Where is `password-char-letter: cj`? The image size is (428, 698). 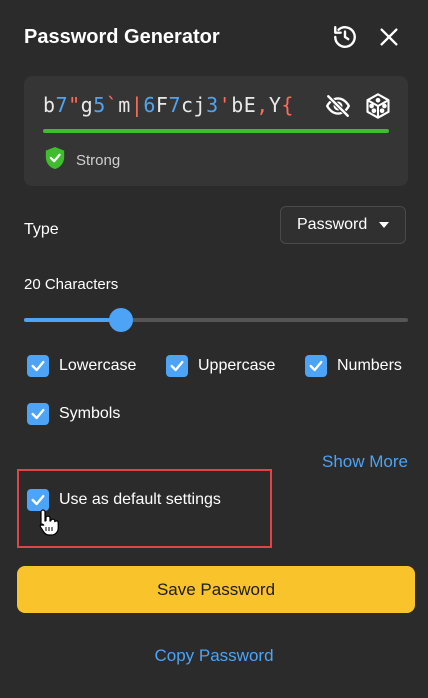 password-char-letter: cj is located at coordinates (194, 105).